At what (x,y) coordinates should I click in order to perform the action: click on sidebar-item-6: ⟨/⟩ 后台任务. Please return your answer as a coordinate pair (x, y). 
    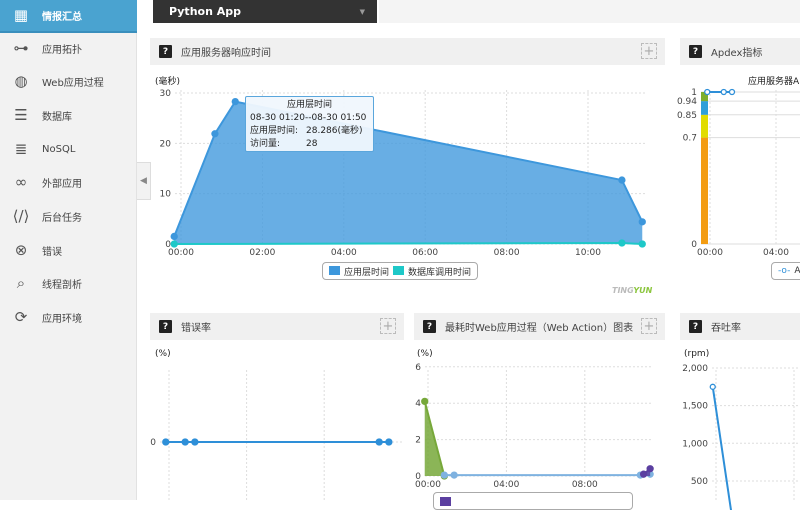
    Looking at the image, I should click on (68, 216).